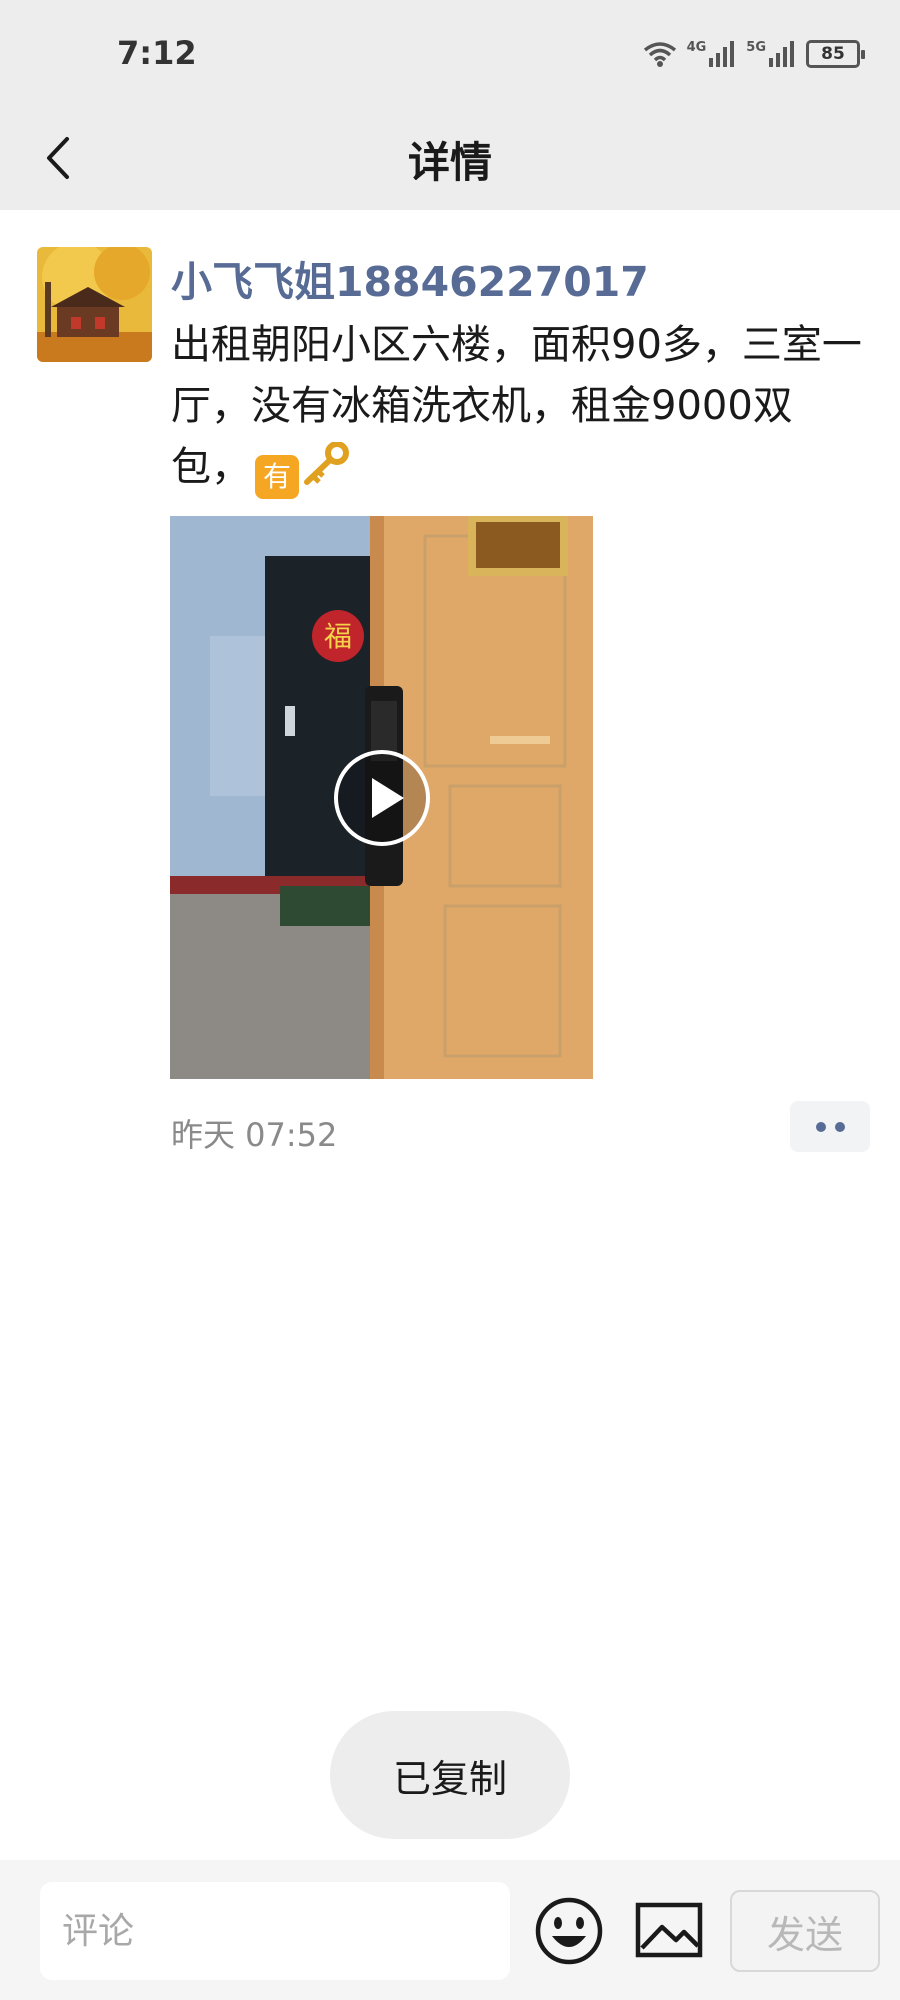 This screenshot has height=2000, width=900. I want to click on nav-bar: 详情, so click(450, 157).